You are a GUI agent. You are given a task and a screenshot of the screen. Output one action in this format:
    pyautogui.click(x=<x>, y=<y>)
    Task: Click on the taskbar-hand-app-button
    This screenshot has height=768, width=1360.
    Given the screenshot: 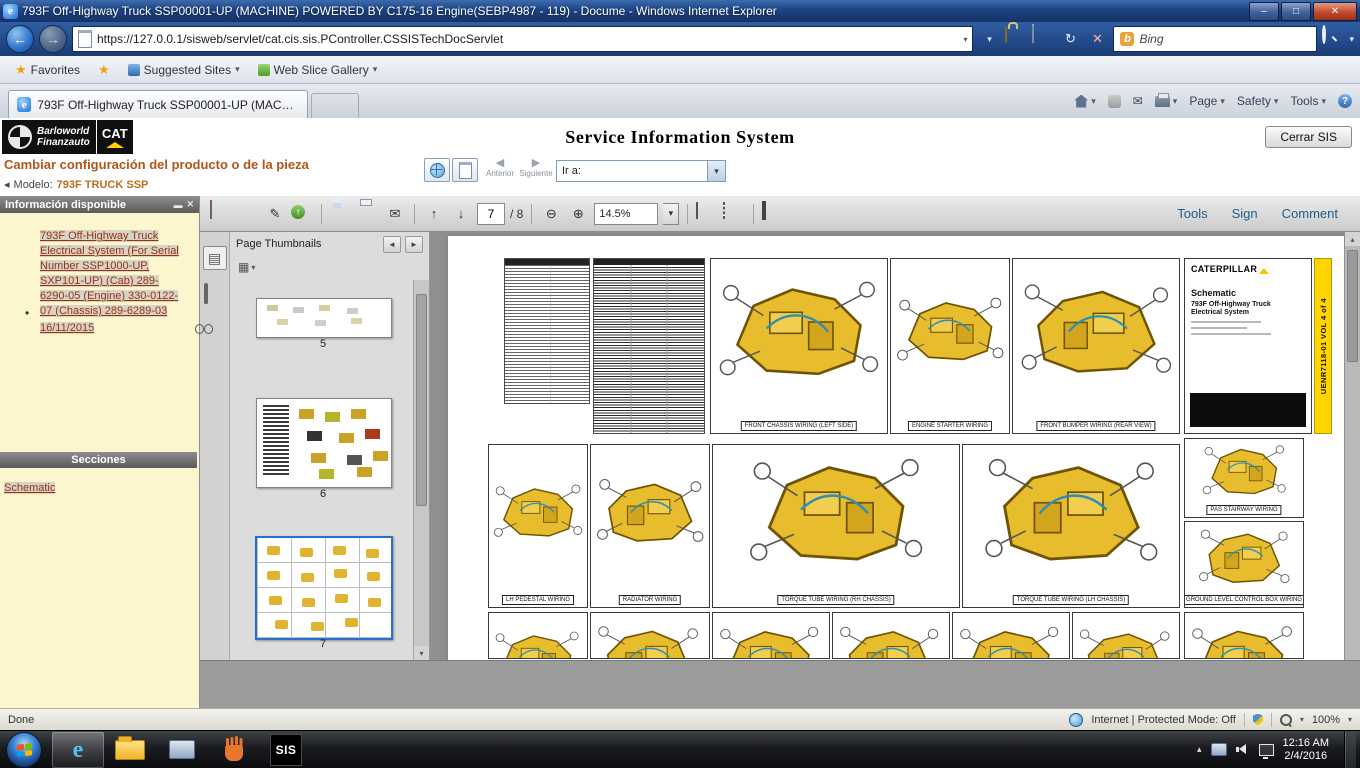 What is the action you would take?
    pyautogui.click(x=234, y=750)
    